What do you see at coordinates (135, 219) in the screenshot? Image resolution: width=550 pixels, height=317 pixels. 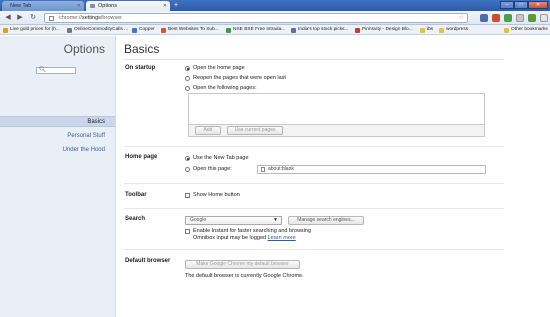 I see `search-section-label: Search` at bounding box center [135, 219].